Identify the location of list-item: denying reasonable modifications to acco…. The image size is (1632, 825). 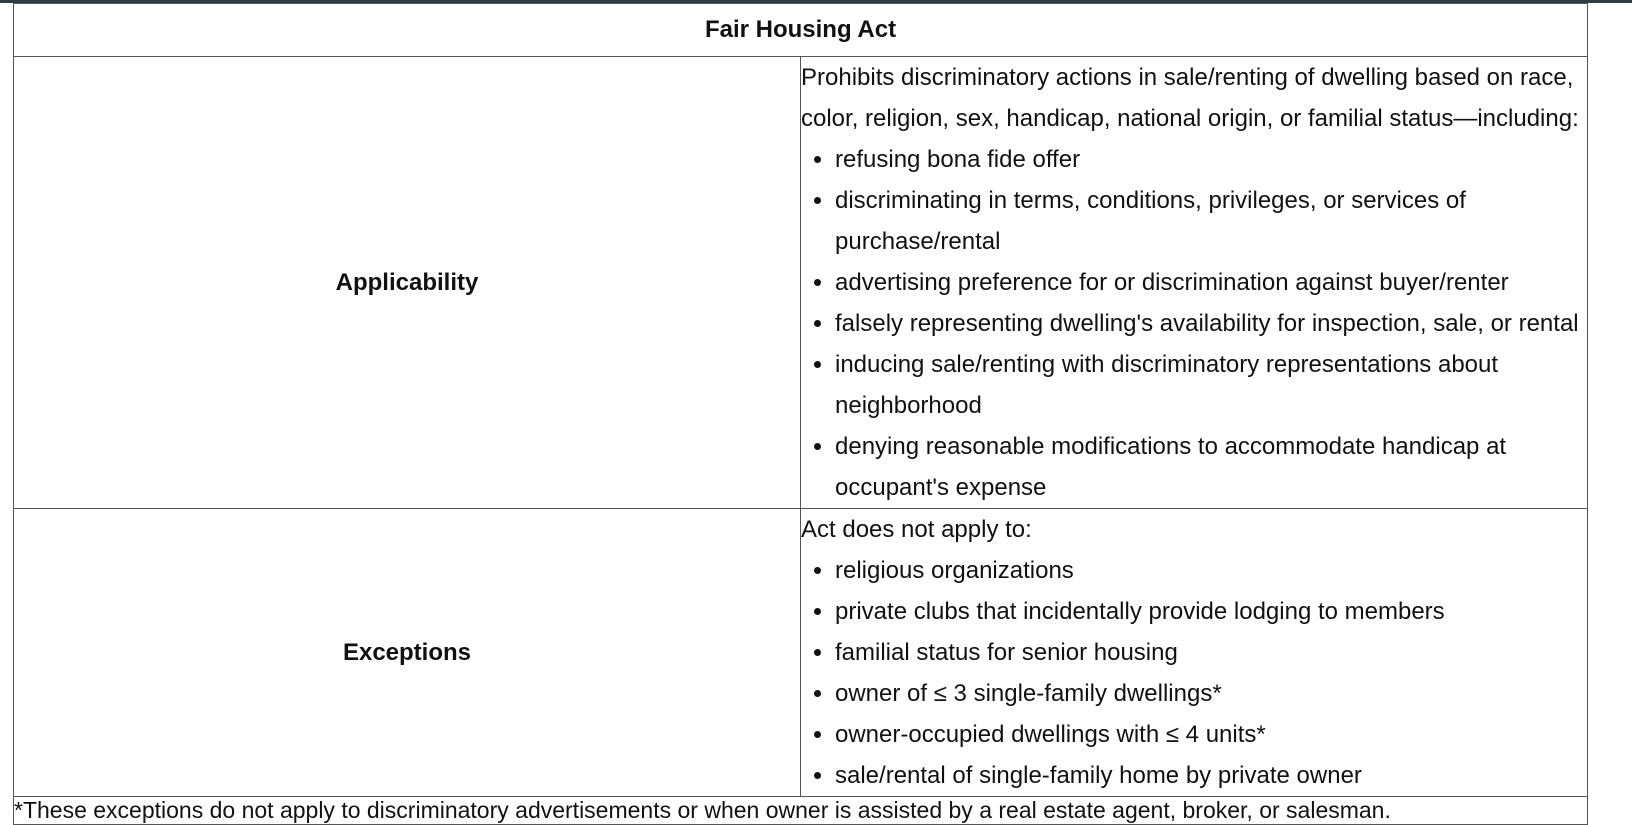
(1211, 467).